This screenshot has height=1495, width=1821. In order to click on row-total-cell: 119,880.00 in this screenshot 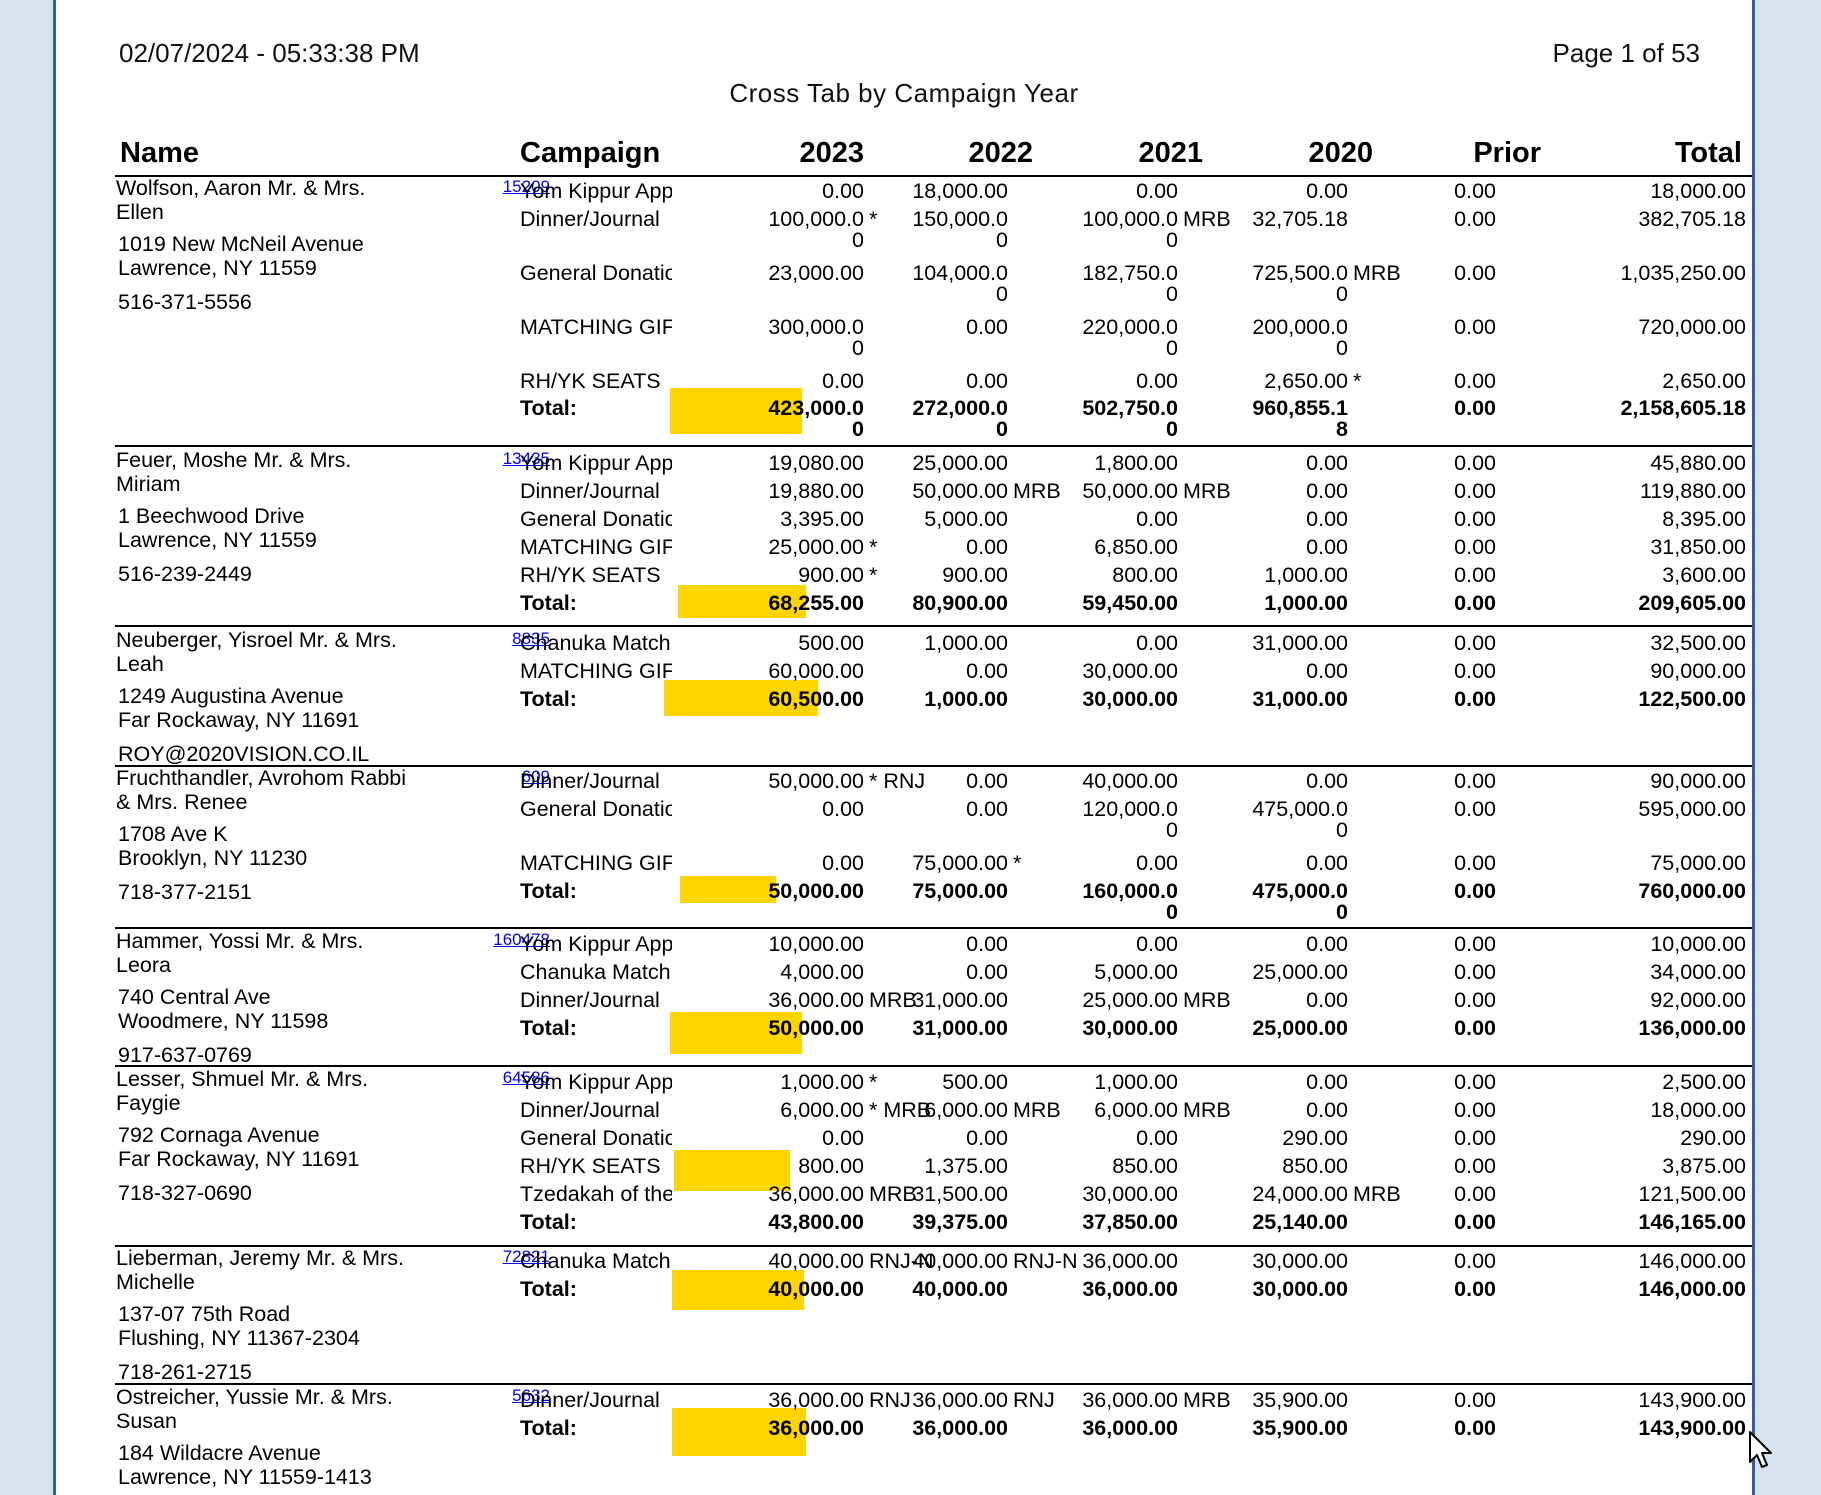, I will do `click(1692, 491)`.